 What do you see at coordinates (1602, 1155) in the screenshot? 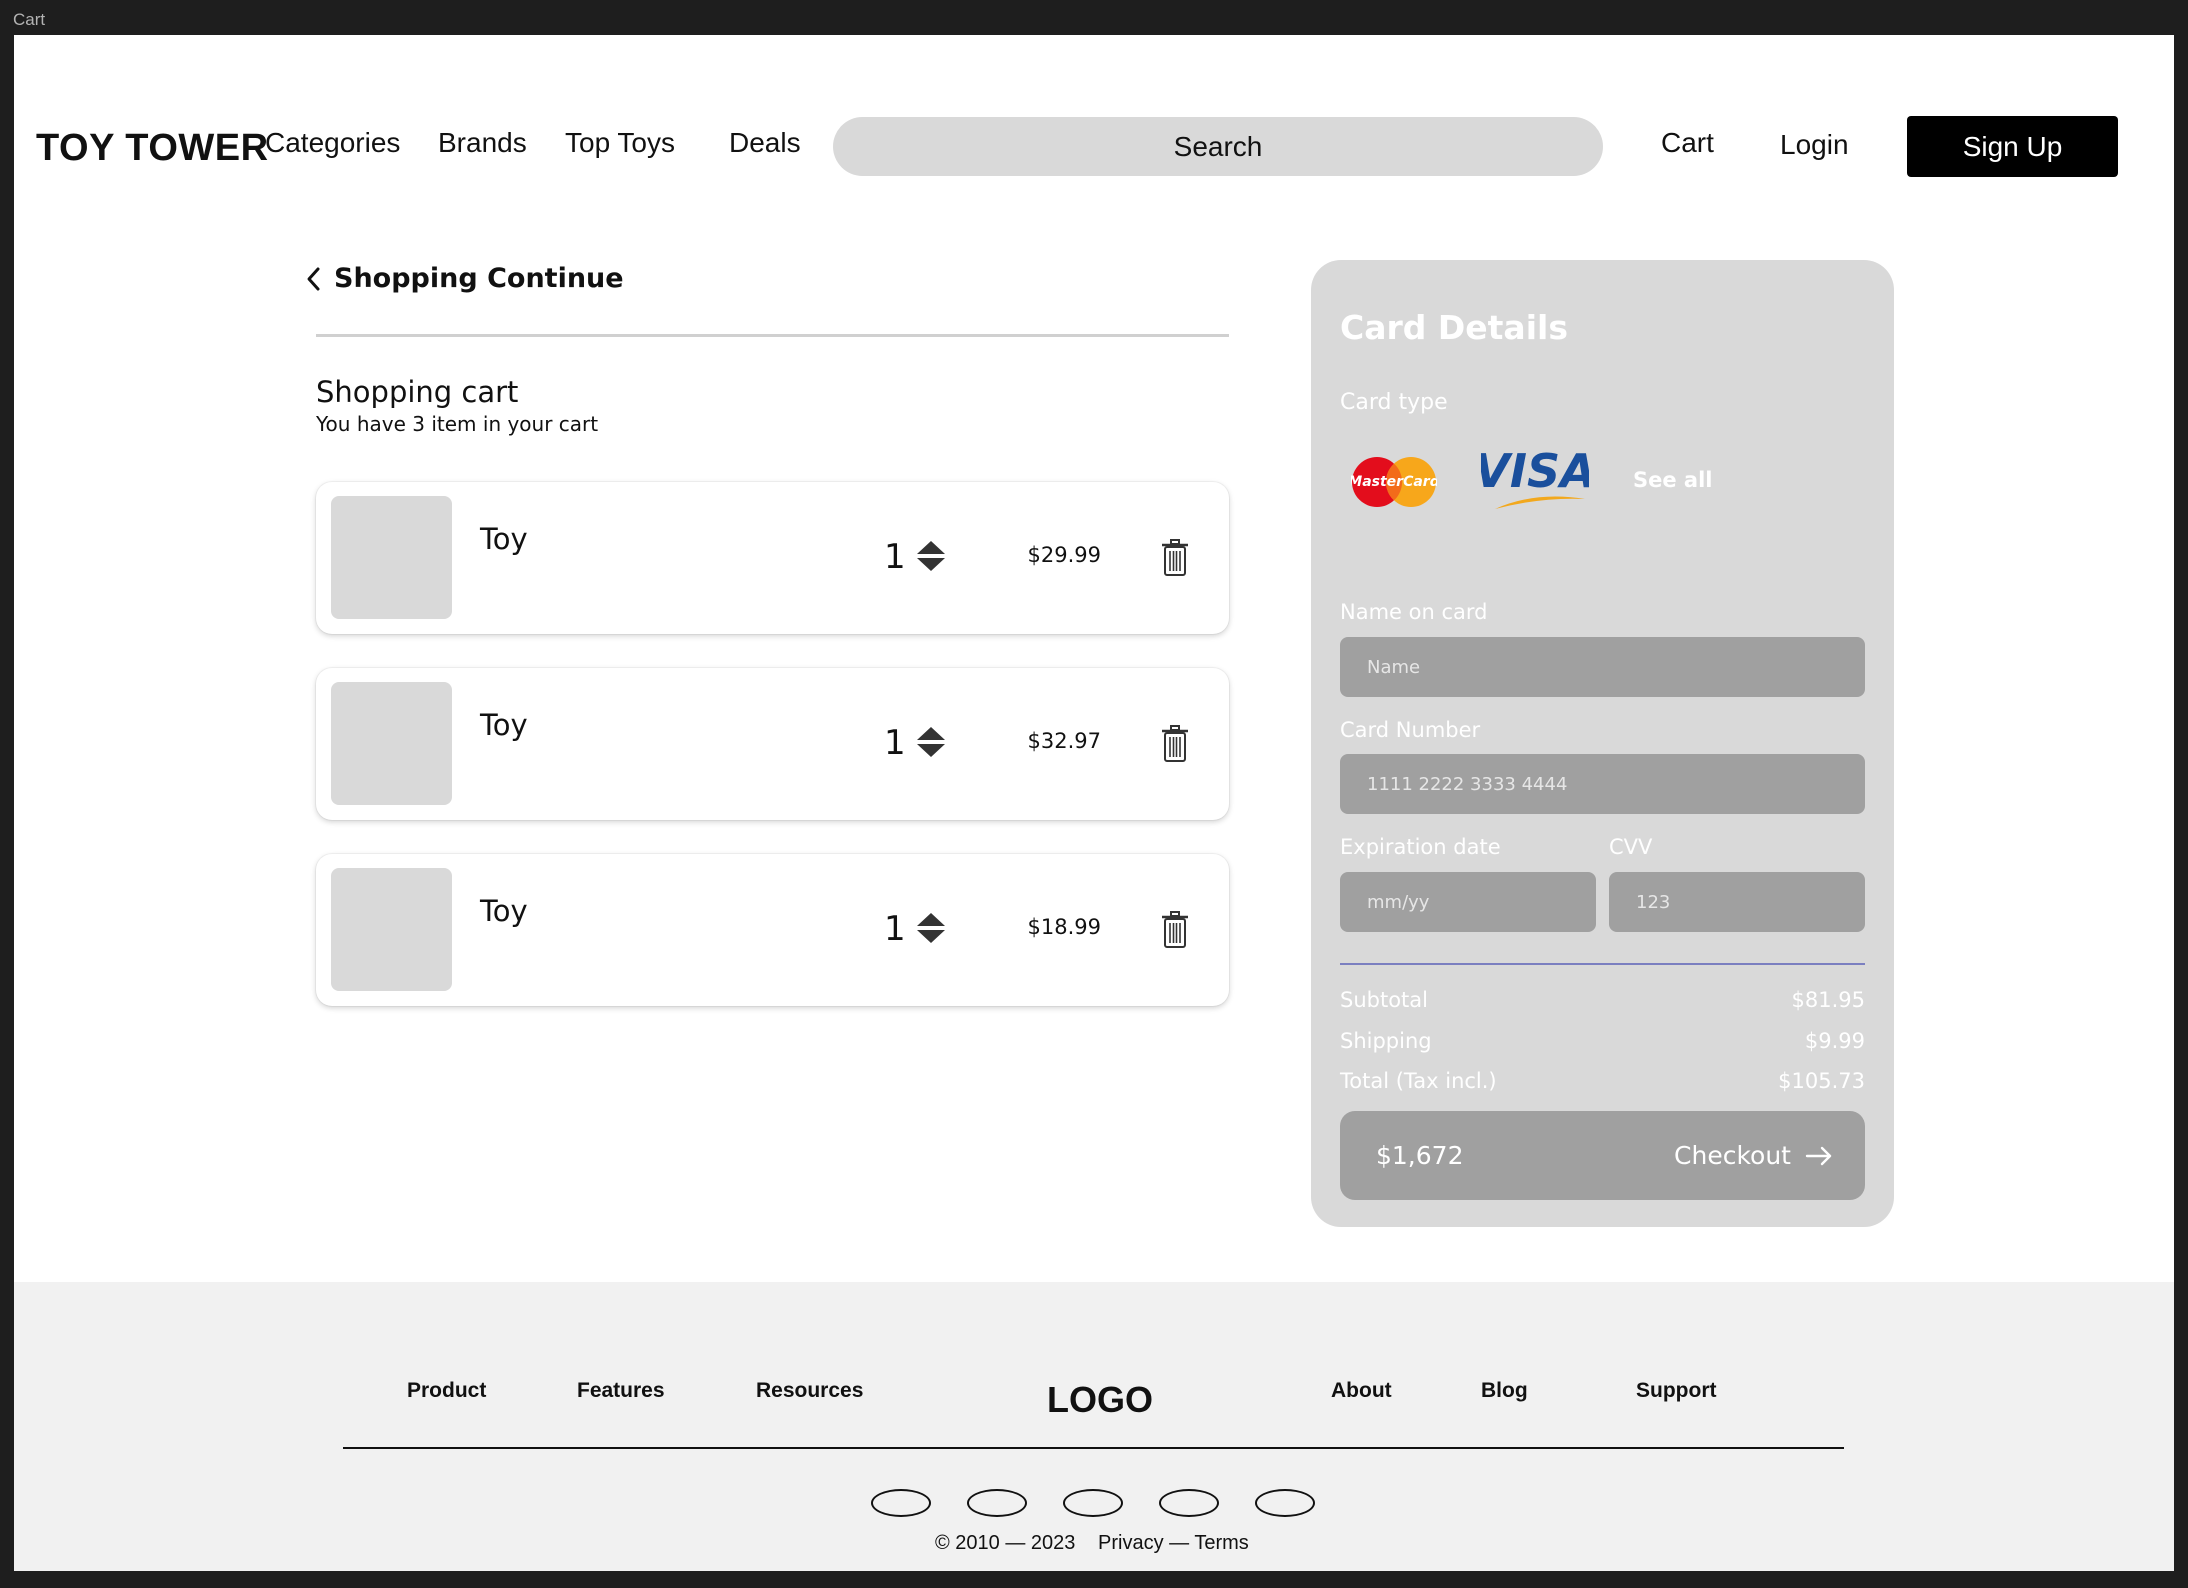
I see `checkout-button: $1,672 Checkout` at bounding box center [1602, 1155].